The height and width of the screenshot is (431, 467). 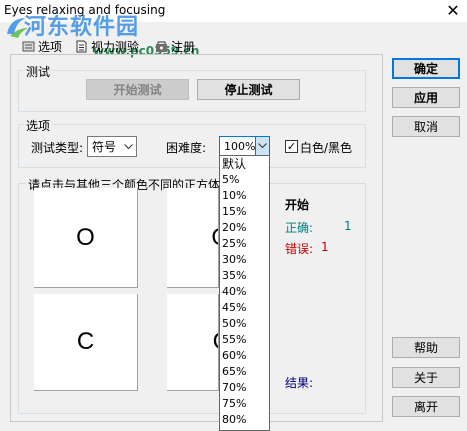 What do you see at coordinates (86, 342) in the screenshot?
I see `grid-cell-3: C` at bounding box center [86, 342].